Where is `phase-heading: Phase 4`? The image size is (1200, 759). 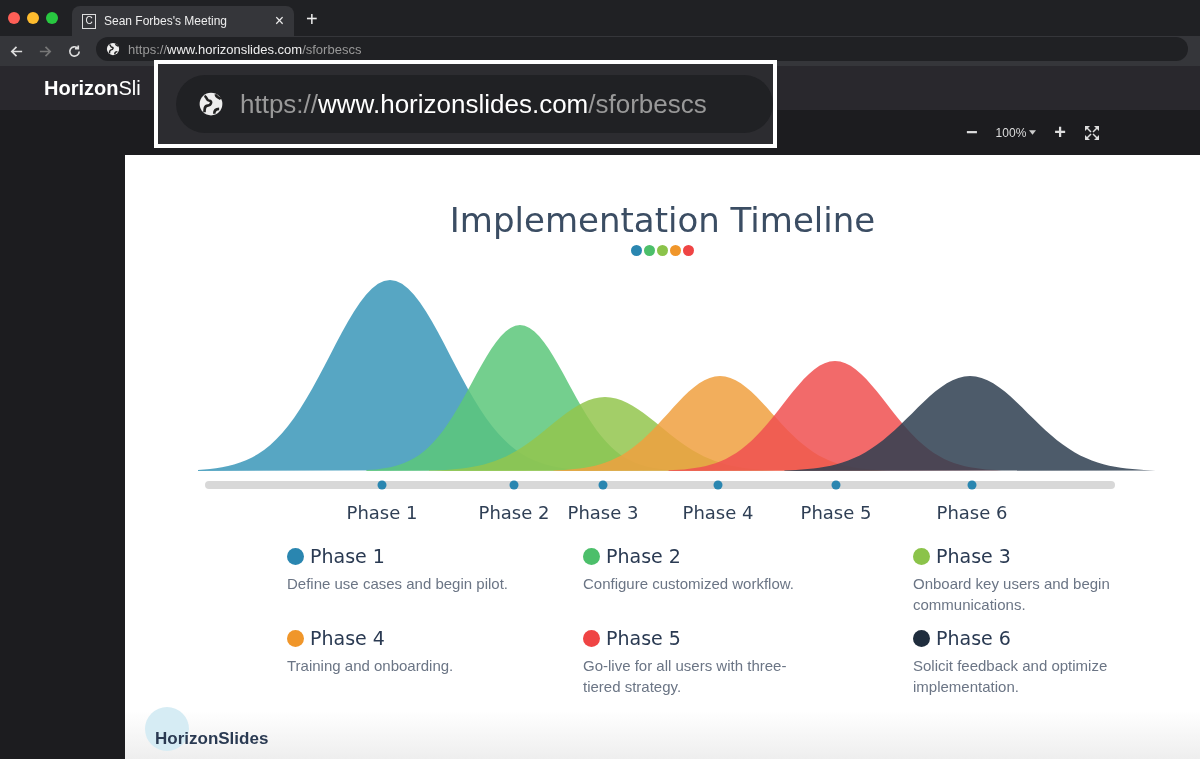 phase-heading: Phase 4 is located at coordinates (347, 638).